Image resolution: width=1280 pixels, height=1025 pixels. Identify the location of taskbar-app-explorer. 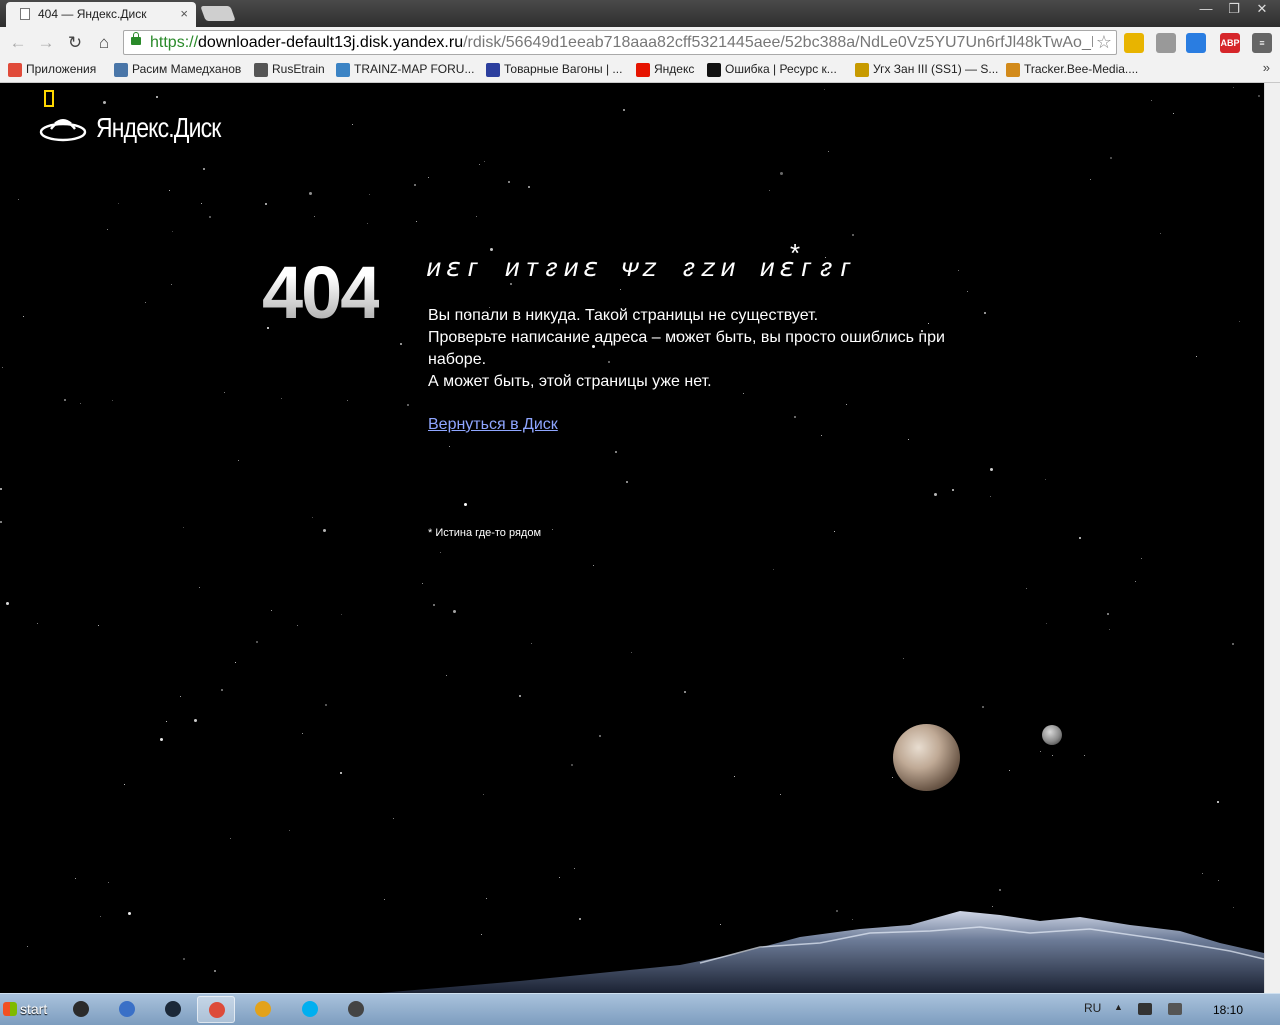
(81, 1009).